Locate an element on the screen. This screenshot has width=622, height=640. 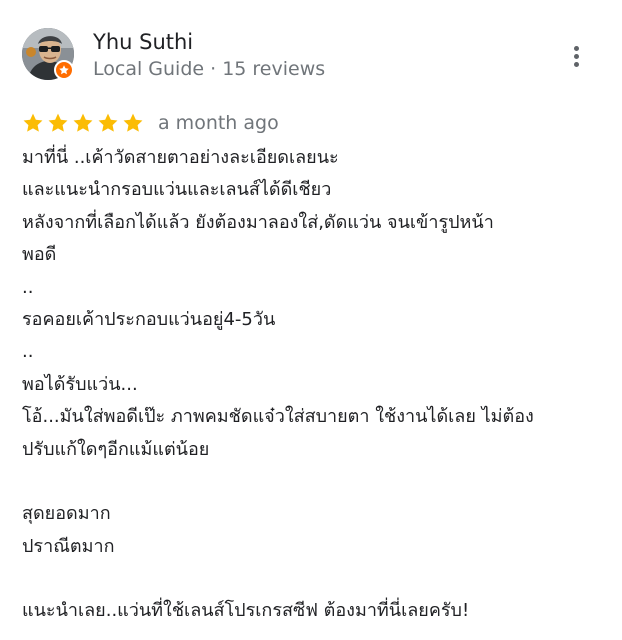
review-text-line: รอคอยเค้าประกอบแว่นอยู่4-5วัน is located at coordinates (149, 319).